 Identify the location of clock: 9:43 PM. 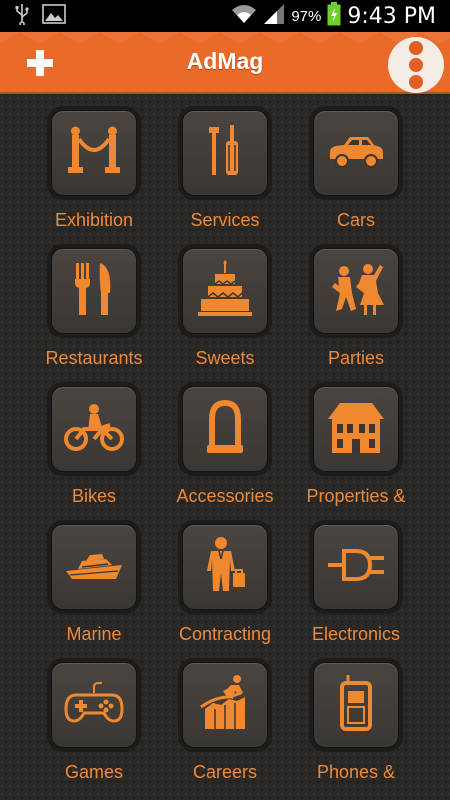
(391, 16).